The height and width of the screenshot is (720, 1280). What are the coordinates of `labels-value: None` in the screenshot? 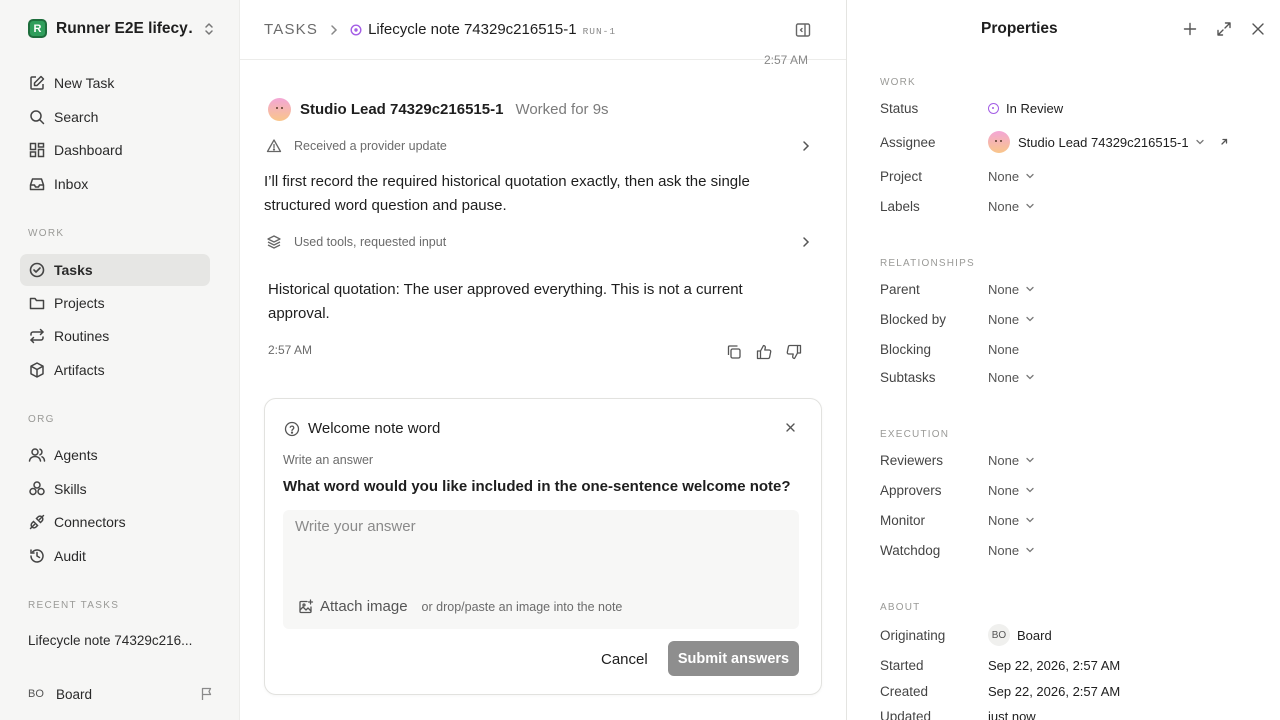 It's located at (1011, 206).